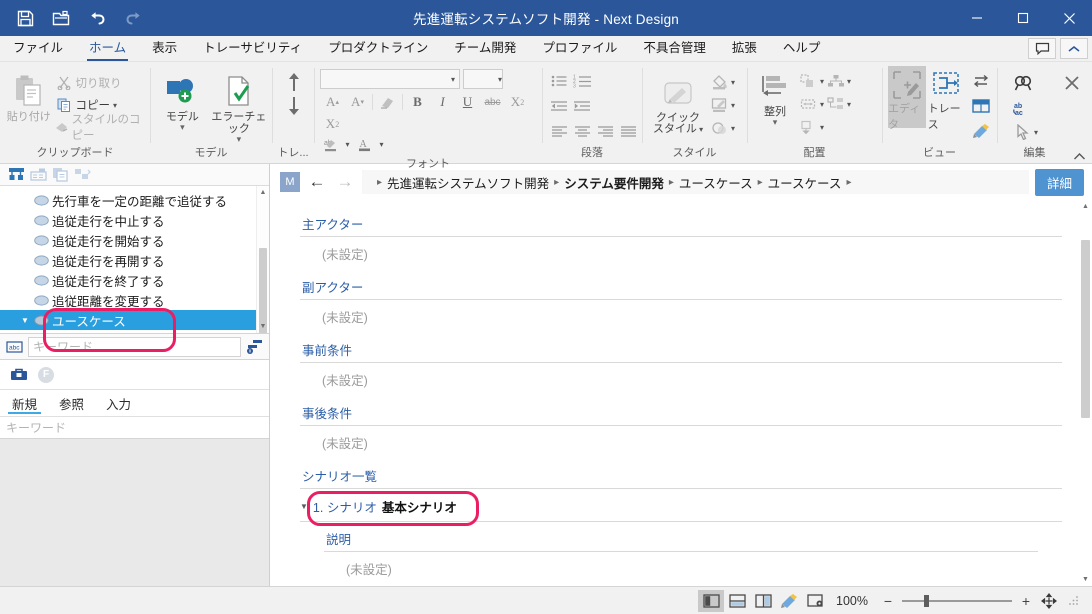 The height and width of the screenshot is (614, 1092). Describe the element at coordinates (1074, 48) in the screenshot. I see `collapse-ribbon-icon` at that location.